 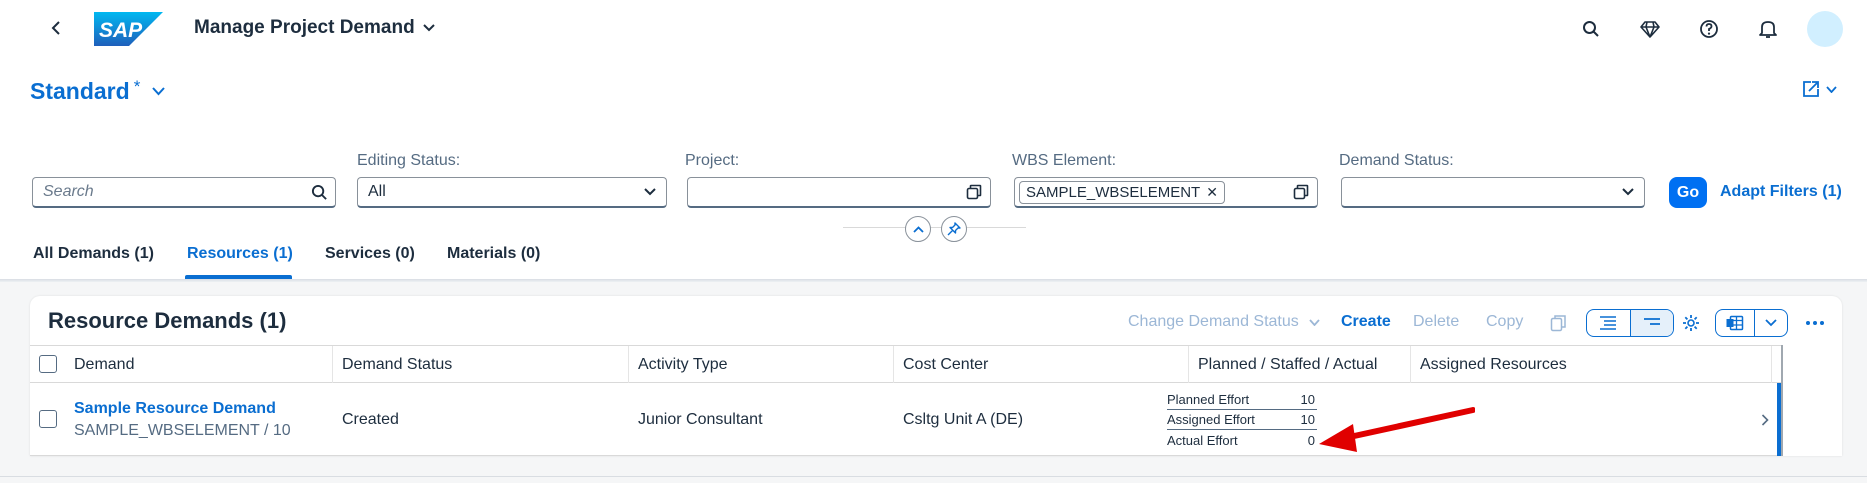 I want to click on assigned-effort-row: Assigned Effort 10, so click(x=1242, y=420).